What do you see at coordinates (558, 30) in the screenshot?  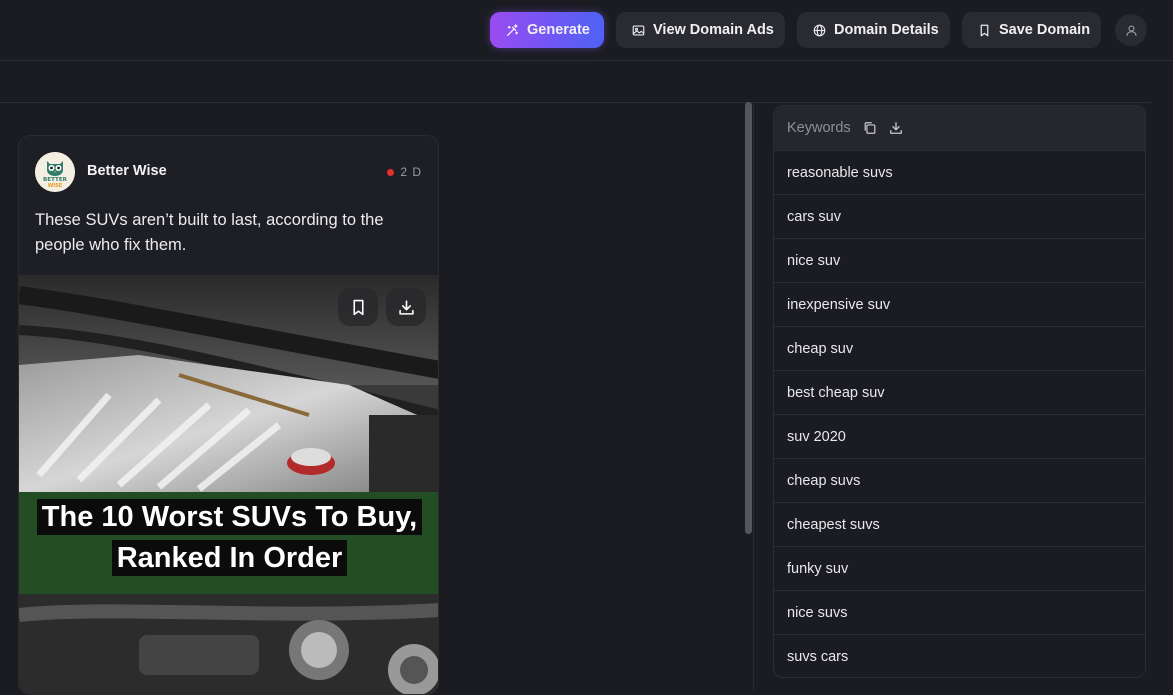 I see `generate-label: Generate` at bounding box center [558, 30].